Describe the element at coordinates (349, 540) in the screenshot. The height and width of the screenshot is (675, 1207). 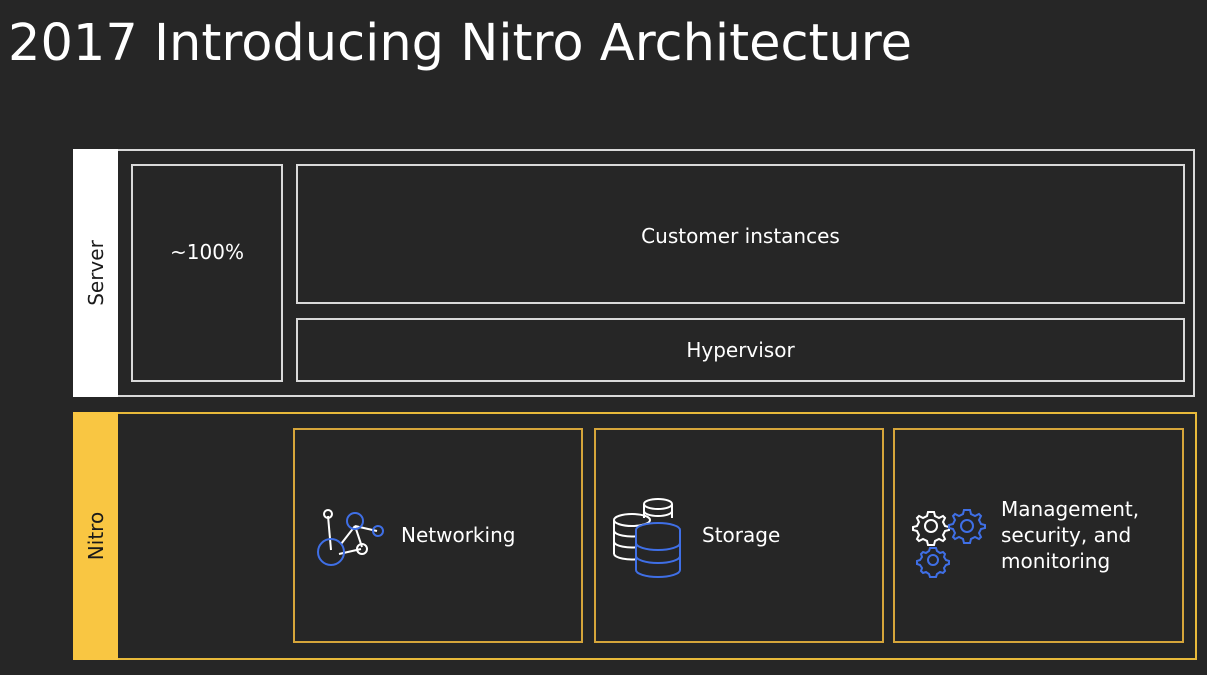
I see `network-nodes-icon` at that location.